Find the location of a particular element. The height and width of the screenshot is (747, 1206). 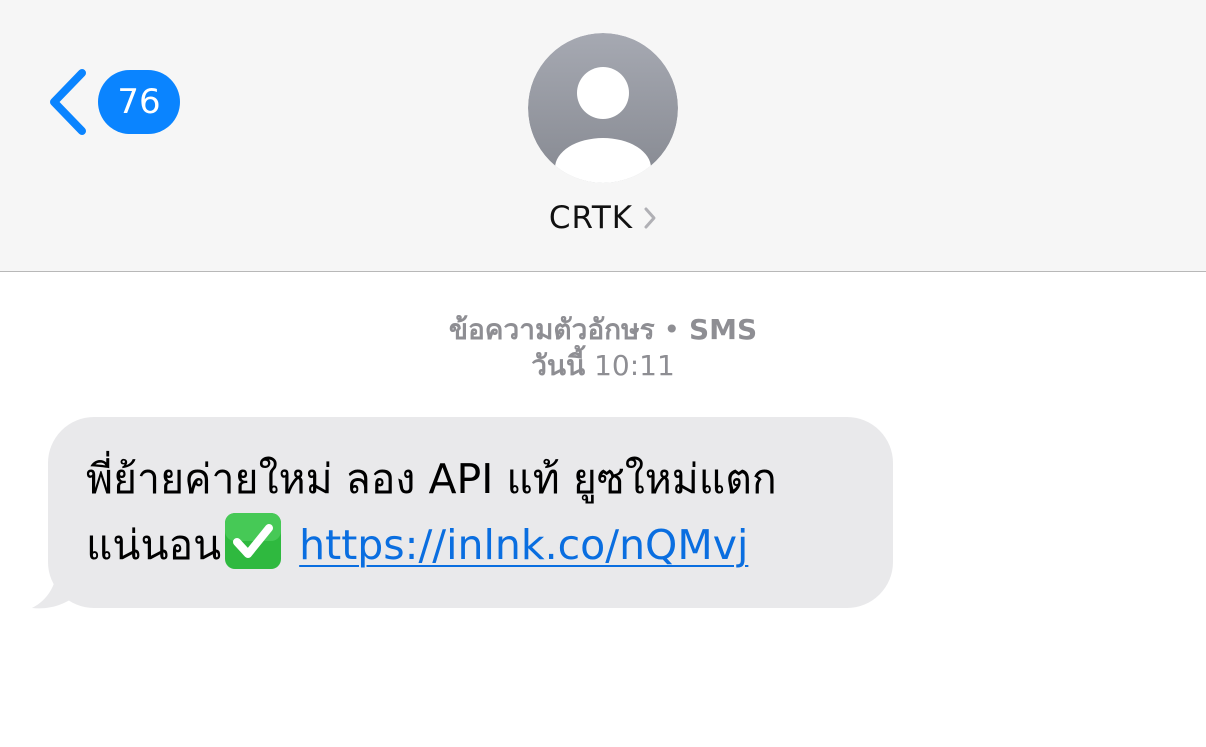

message-link: https://inlnk.co/nQMvj is located at coordinates (523, 545).